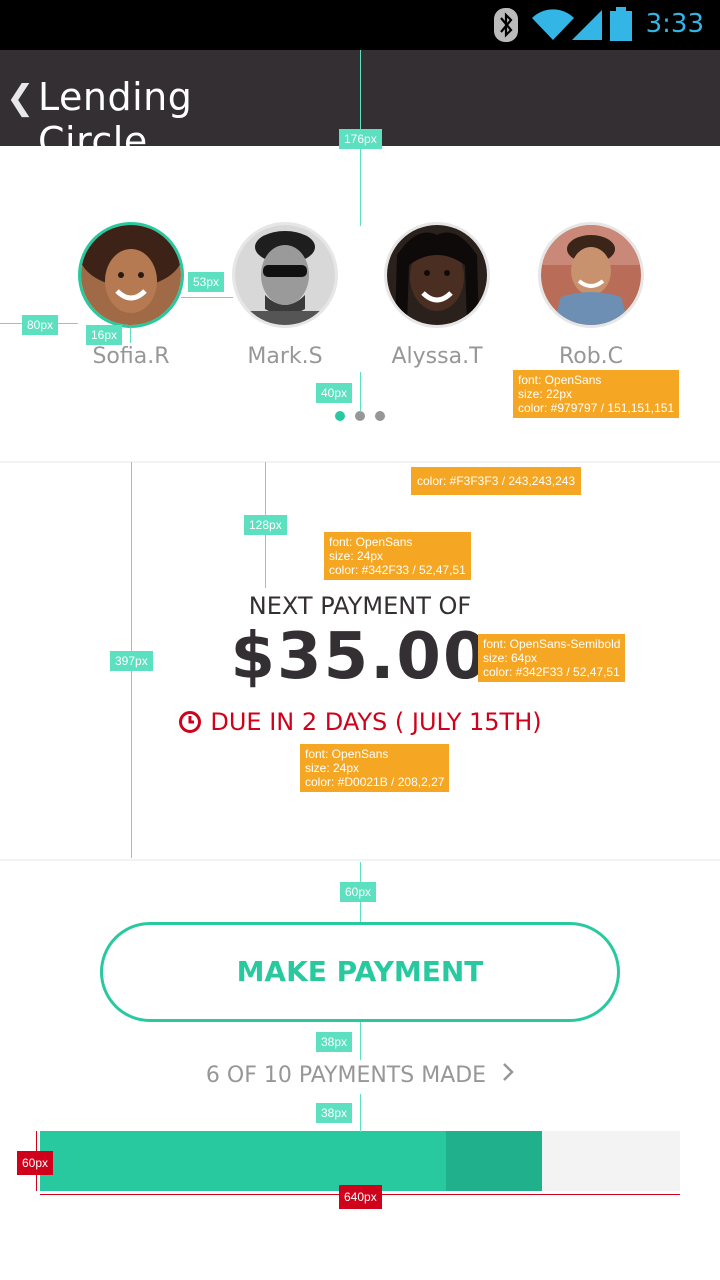 The height and width of the screenshot is (1280, 720). Describe the element at coordinates (360, 139) in the screenshot. I see `measure-label: 176px` at that location.